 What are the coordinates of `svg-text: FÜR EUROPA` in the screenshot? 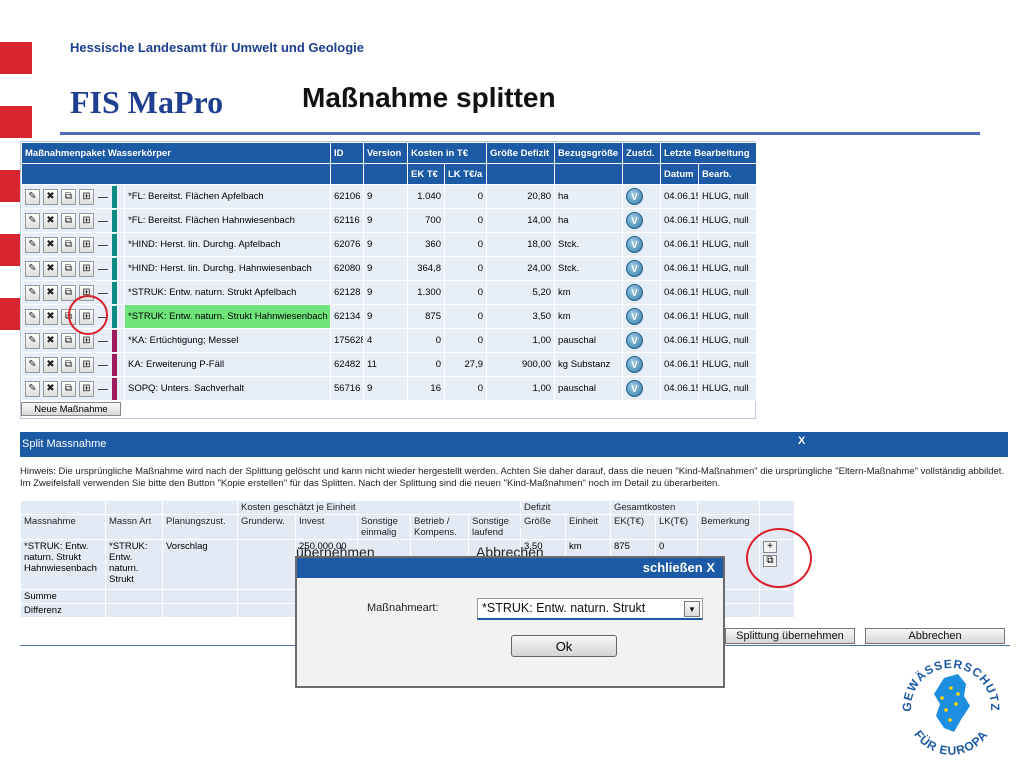 It's located at (950, 742).